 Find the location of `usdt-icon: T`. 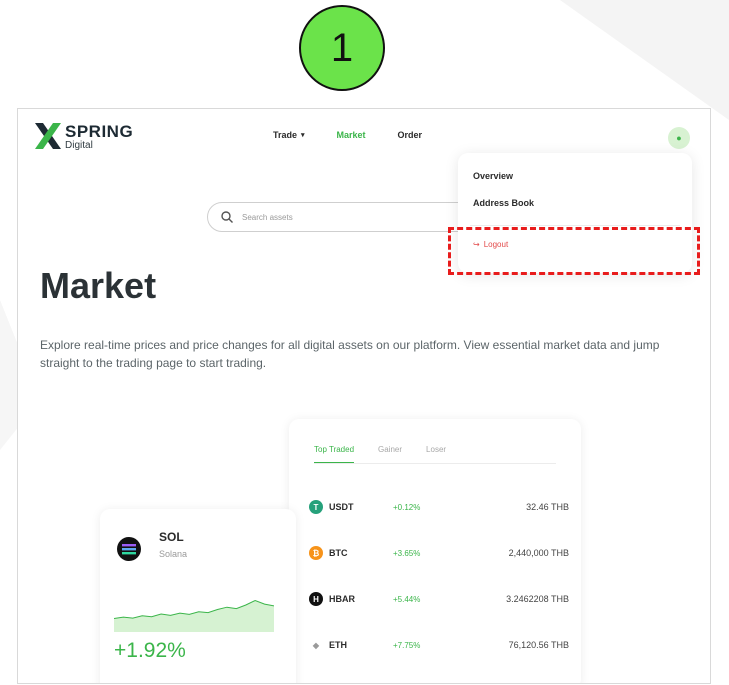

usdt-icon: T is located at coordinates (316, 507).